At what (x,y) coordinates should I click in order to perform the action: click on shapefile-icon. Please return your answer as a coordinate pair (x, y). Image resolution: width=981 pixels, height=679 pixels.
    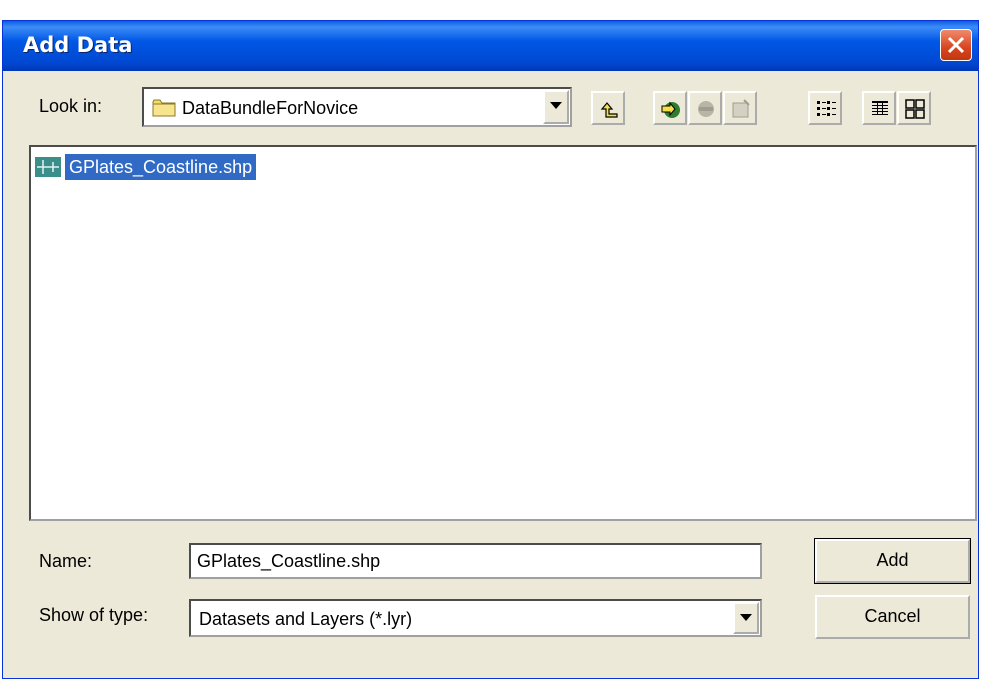
    Looking at the image, I should click on (48, 167).